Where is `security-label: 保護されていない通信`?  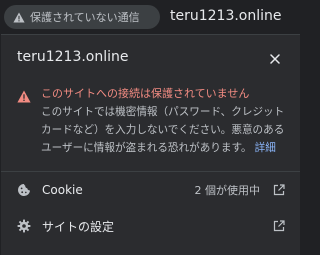
security-label: 保護されていない通信 is located at coordinates (85, 17).